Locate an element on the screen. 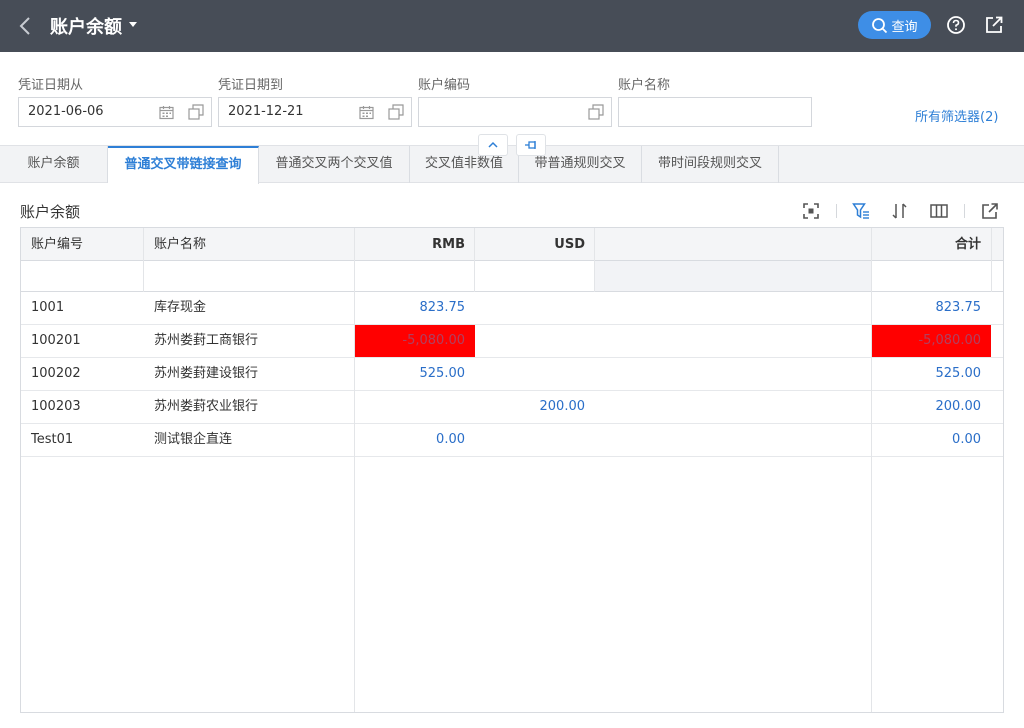  filter-icon is located at coordinates (861, 211).